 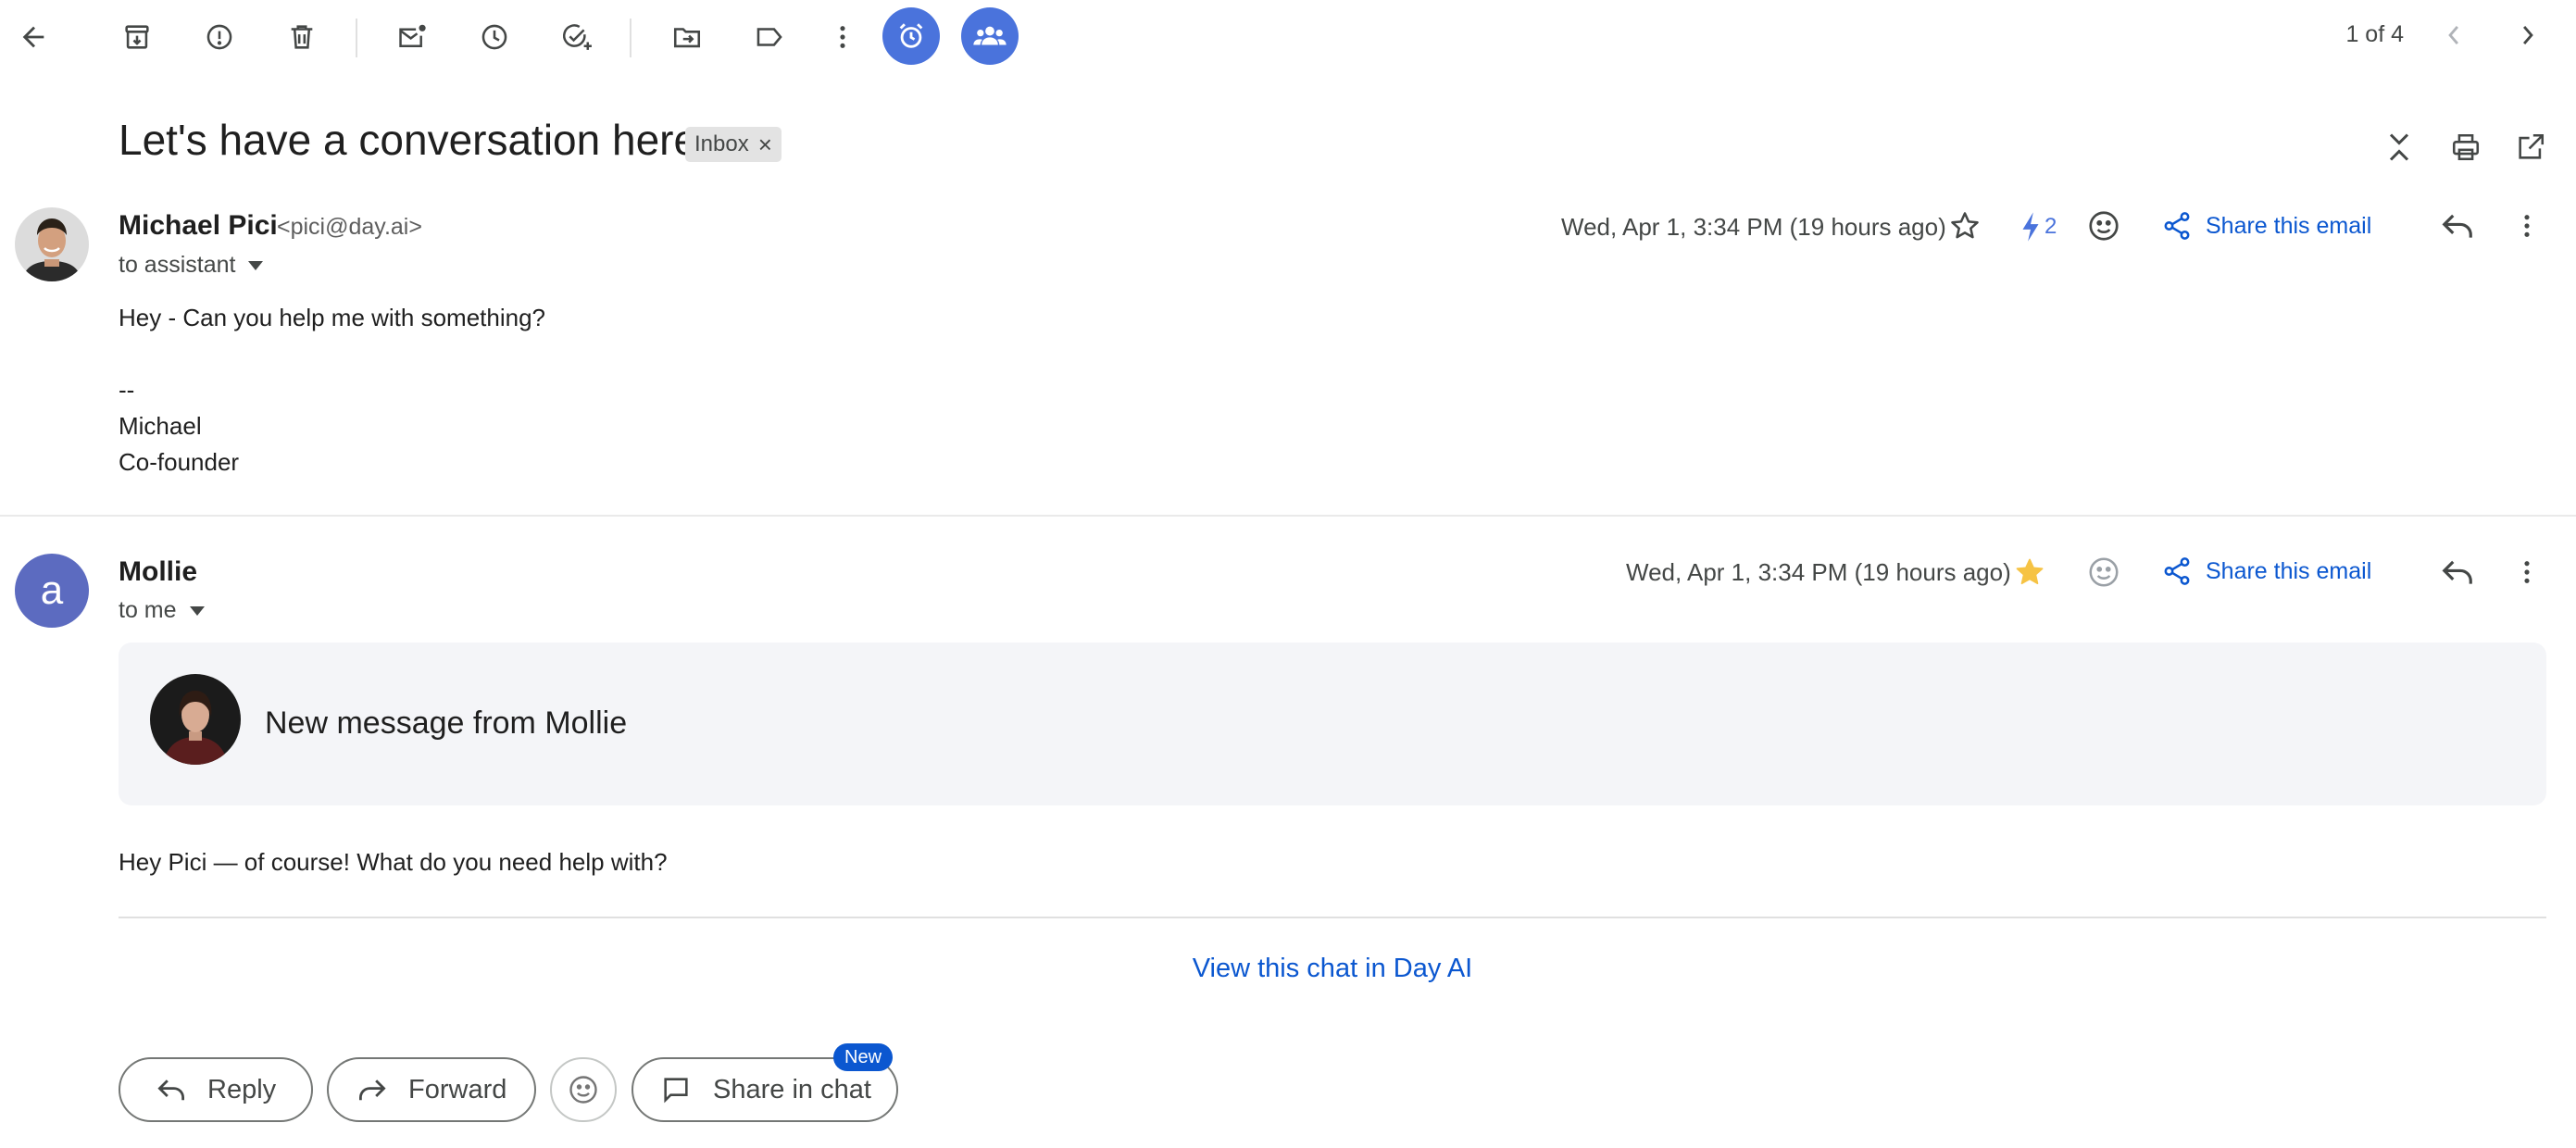 What do you see at coordinates (158, 571) in the screenshot?
I see `sender-name: Mollie` at bounding box center [158, 571].